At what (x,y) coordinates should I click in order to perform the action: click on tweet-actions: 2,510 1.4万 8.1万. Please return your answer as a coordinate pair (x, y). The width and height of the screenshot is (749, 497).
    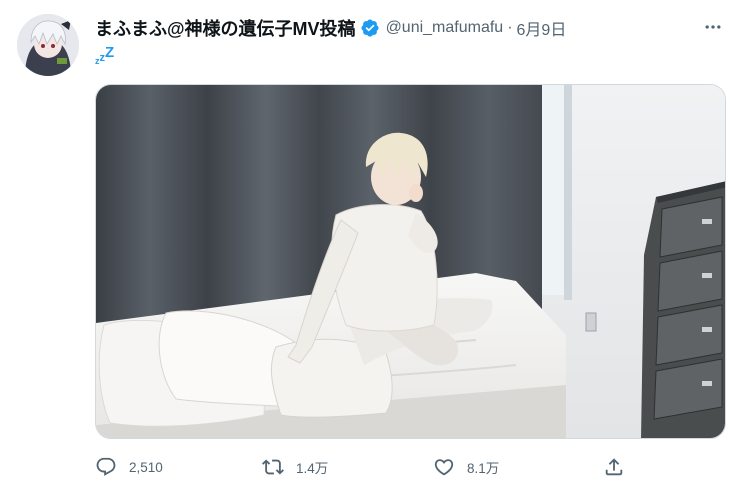
    Looking at the image, I should click on (365, 467).